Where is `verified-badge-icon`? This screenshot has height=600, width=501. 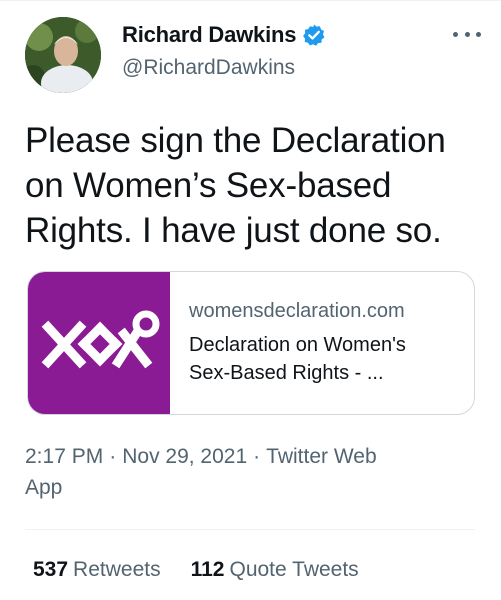 verified-badge-icon is located at coordinates (314, 35).